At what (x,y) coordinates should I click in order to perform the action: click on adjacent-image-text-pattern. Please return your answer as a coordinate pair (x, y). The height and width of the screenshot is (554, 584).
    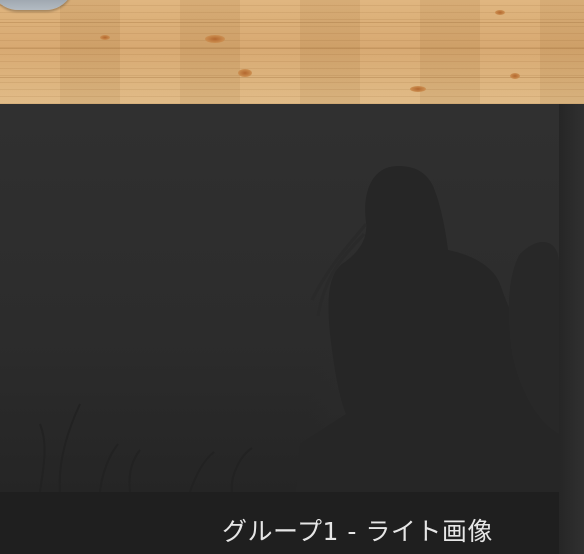
    Looking at the image, I should click on (576, 212).